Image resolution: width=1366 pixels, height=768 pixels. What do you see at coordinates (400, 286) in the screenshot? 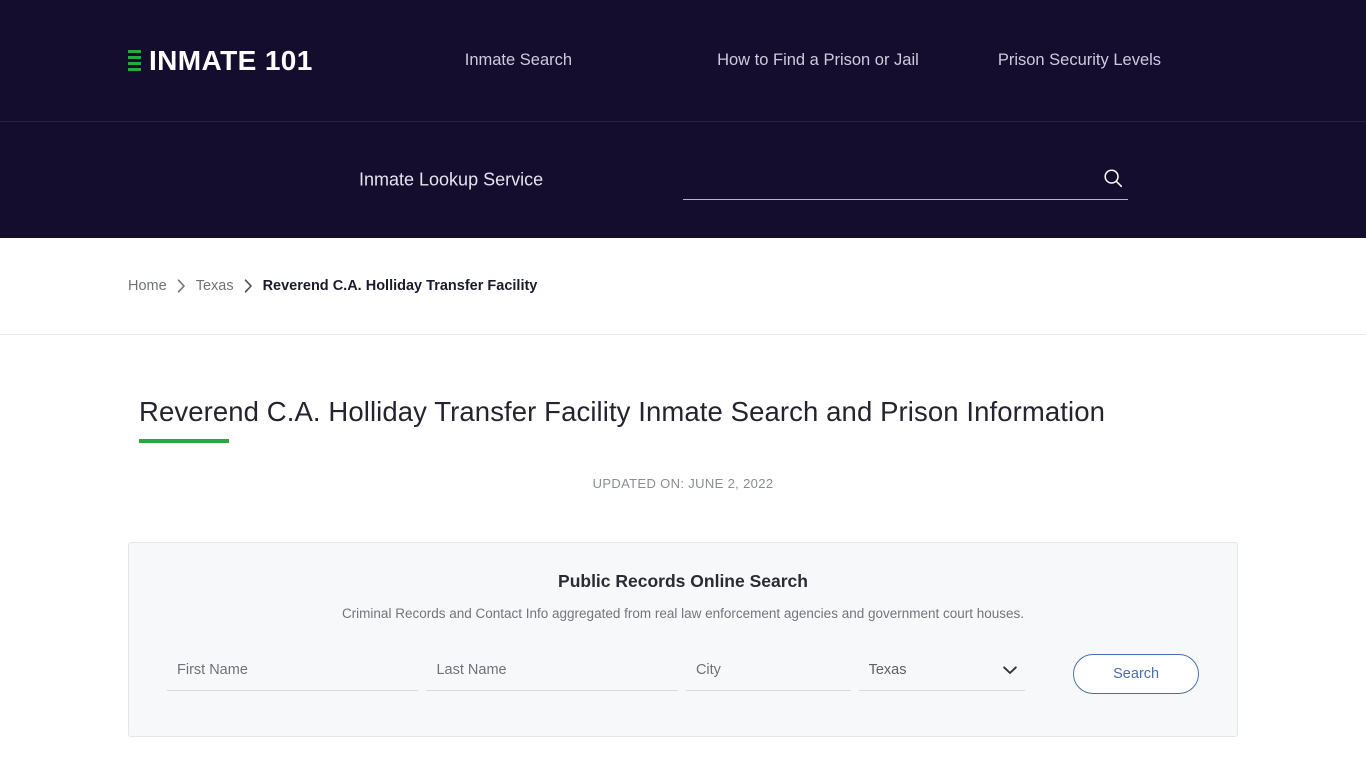
I see `breadcrumb-item-current: Reverend C.A. Holliday Transfer Facility` at bounding box center [400, 286].